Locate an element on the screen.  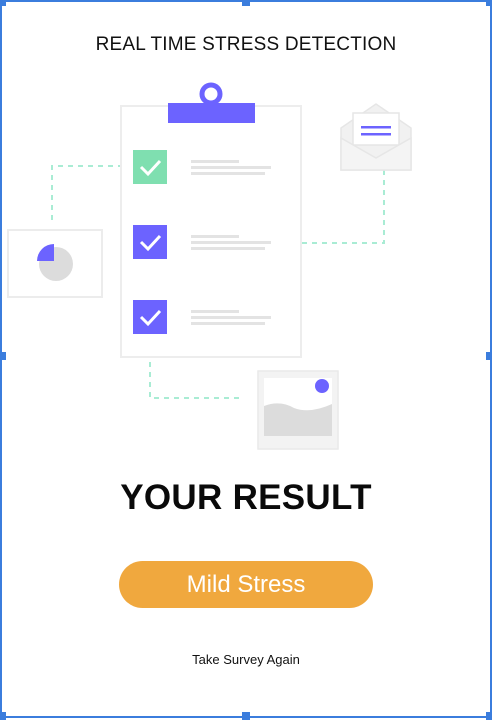
resize-handle-bottom-right is located at coordinates (489, 716).